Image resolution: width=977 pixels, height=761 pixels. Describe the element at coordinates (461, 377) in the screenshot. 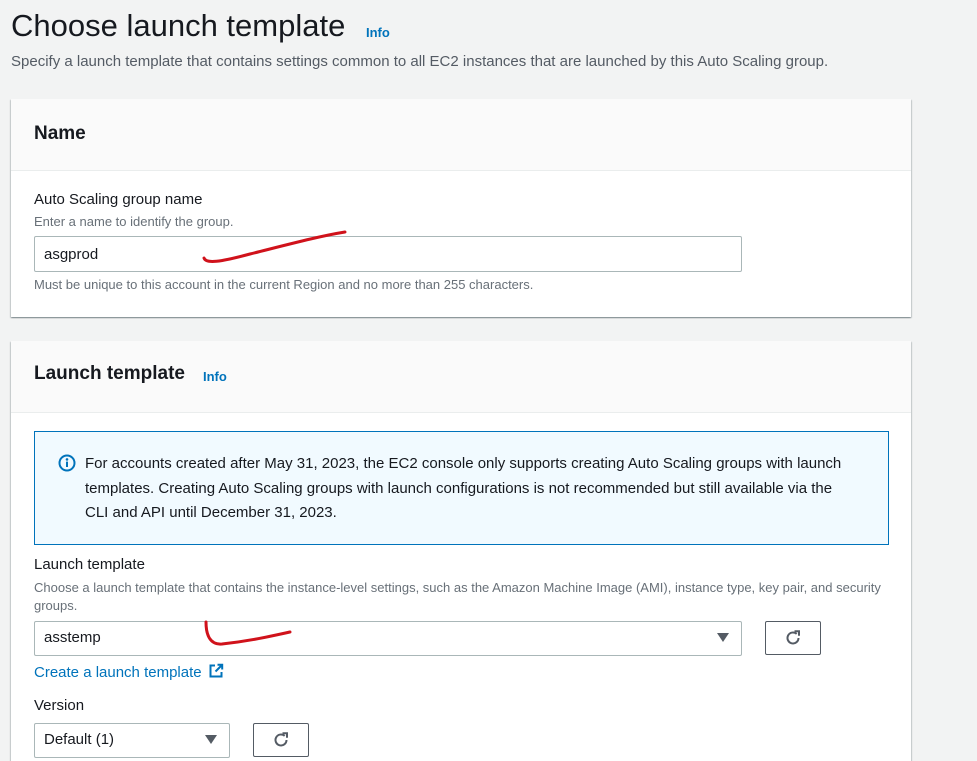

I see `launch-template-panel-header: Launch template Info` at that location.